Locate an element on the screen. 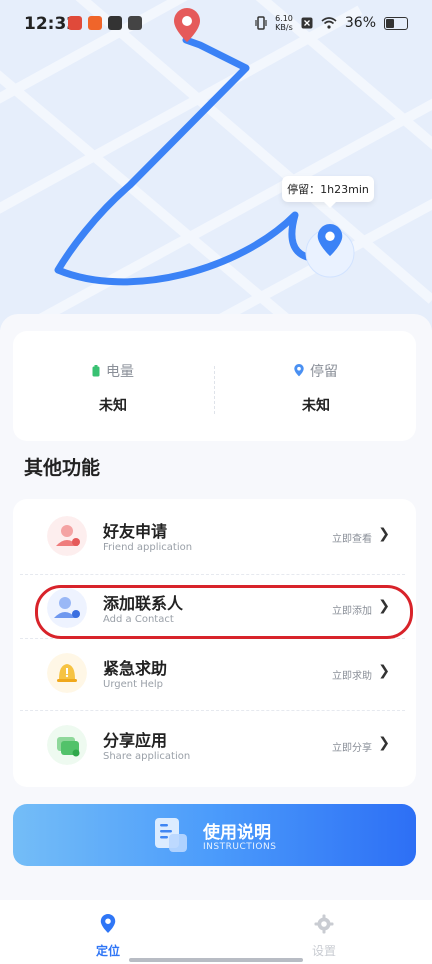  instructions-button: 使用说明 INSTRUCTIONS is located at coordinates (214, 835).